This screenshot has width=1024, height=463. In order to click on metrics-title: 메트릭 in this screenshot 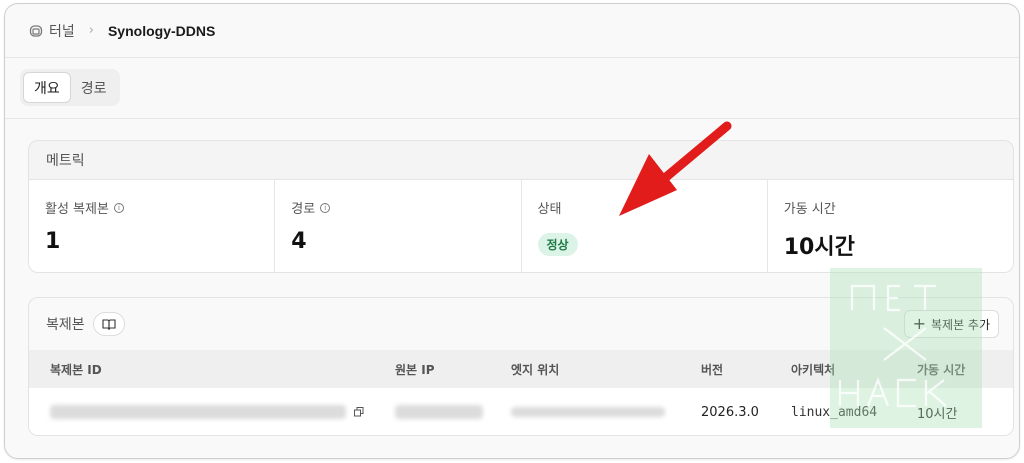, I will do `click(65, 161)`.